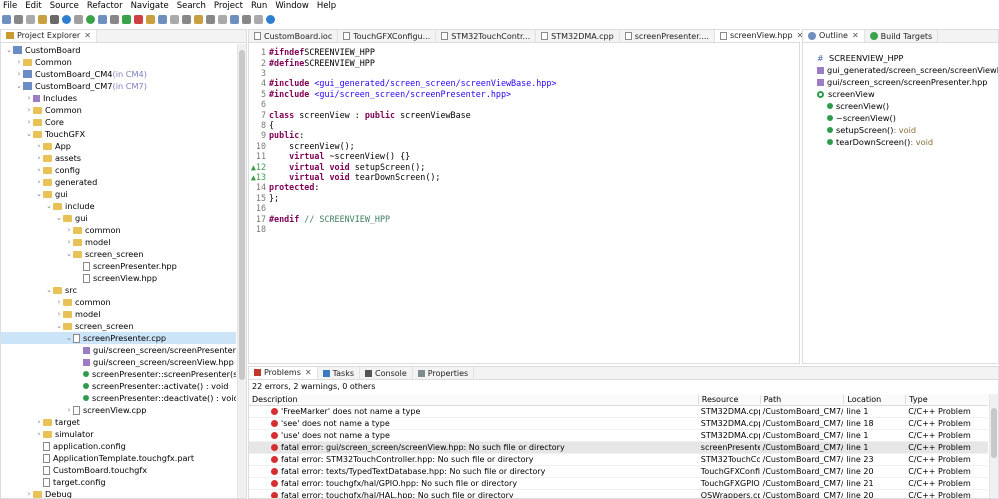 The image size is (999, 499). I want to click on tree-item: screenPresenter.hpp, so click(118, 266).